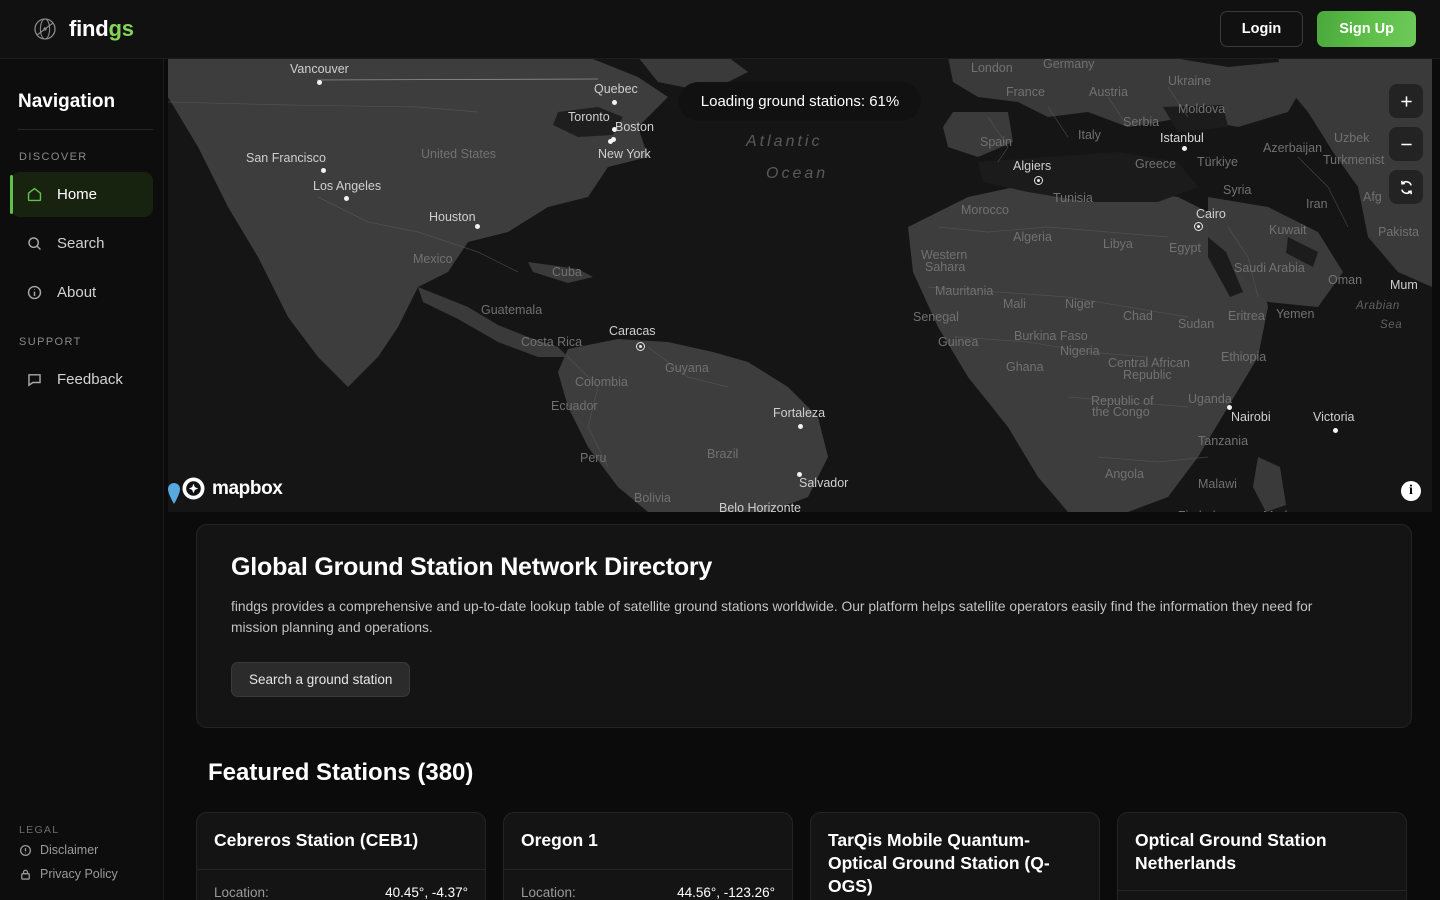  I want to click on mapbox-icon, so click(193, 488).